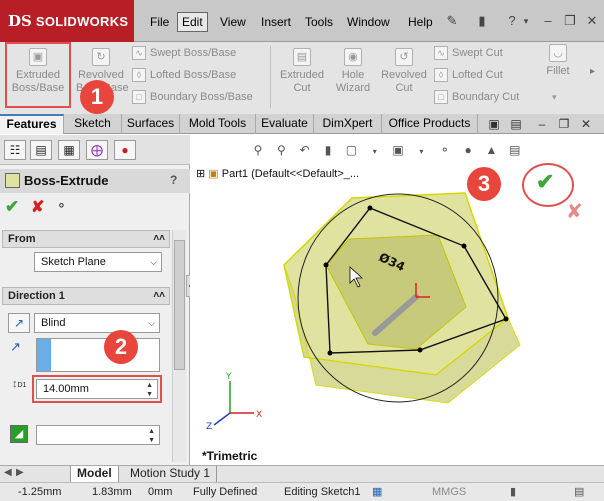  What do you see at coordinates (554, 97) in the screenshot?
I see `fillet-dropdown-icon: ▾` at bounding box center [554, 97].